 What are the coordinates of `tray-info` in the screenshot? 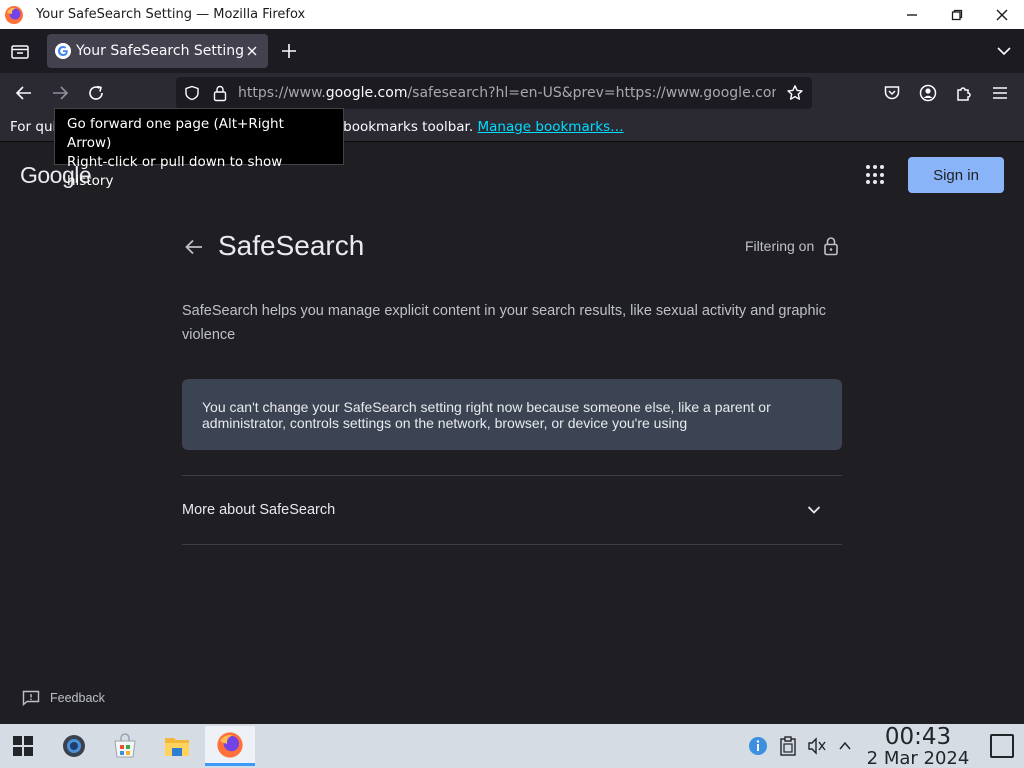 It's located at (758, 746).